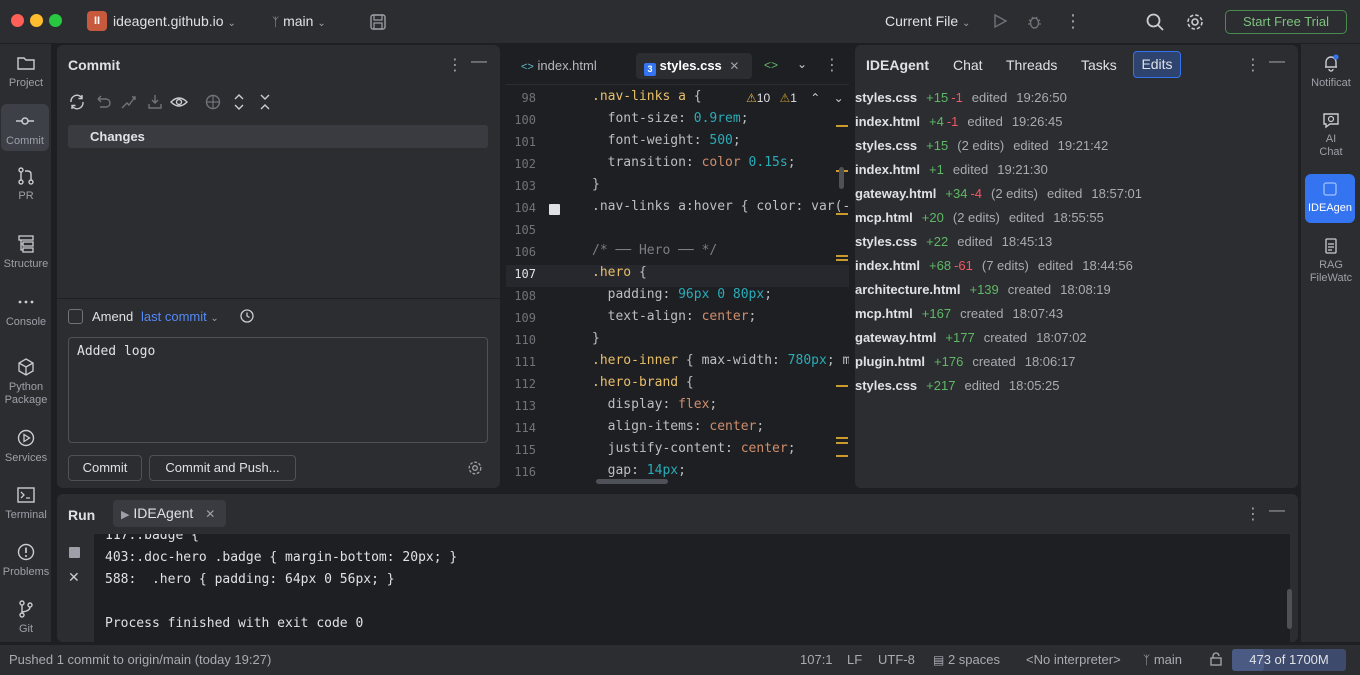 This screenshot has height=675, width=1360. I want to click on git-branch-widget: ᛉ main, so click(1162, 659).